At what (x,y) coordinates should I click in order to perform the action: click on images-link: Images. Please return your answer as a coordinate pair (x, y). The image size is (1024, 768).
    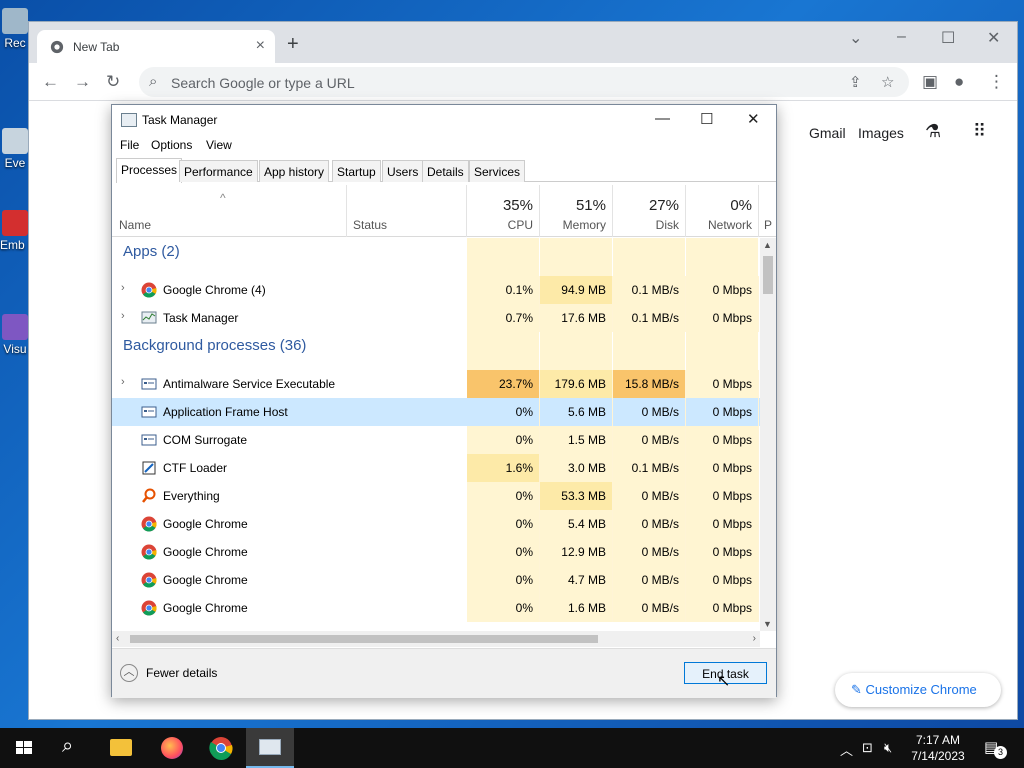
    Looking at the image, I should click on (881, 133).